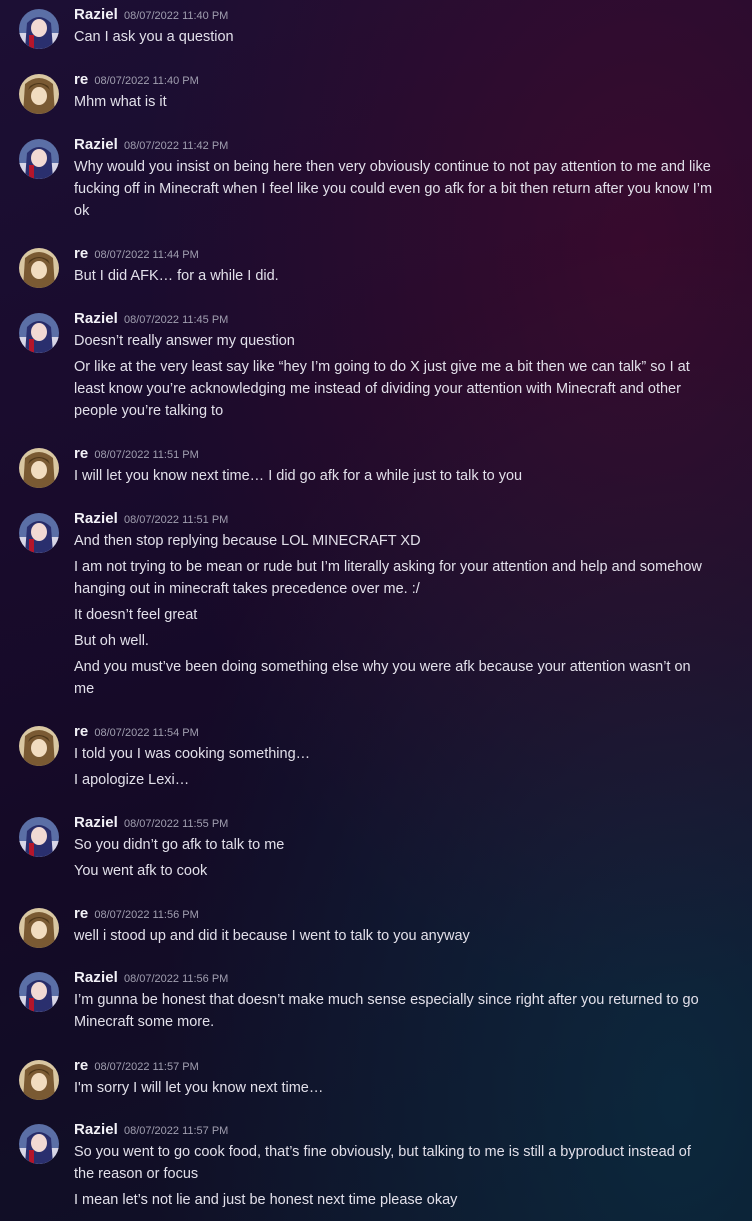 The height and width of the screenshot is (1221, 752). I want to click on message-line: Mhm what is it, so click(120, 102).